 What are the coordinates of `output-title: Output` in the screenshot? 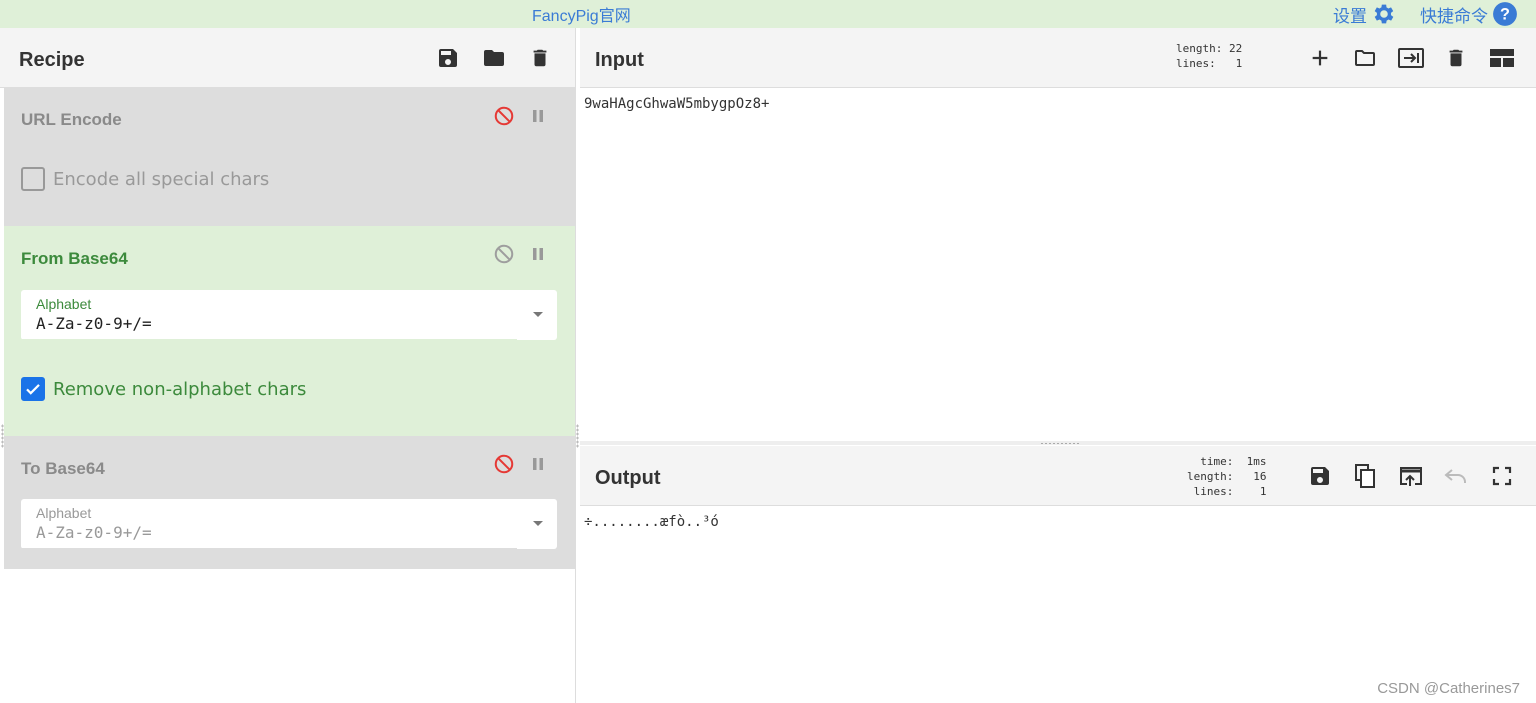 It's located at (628, 478).